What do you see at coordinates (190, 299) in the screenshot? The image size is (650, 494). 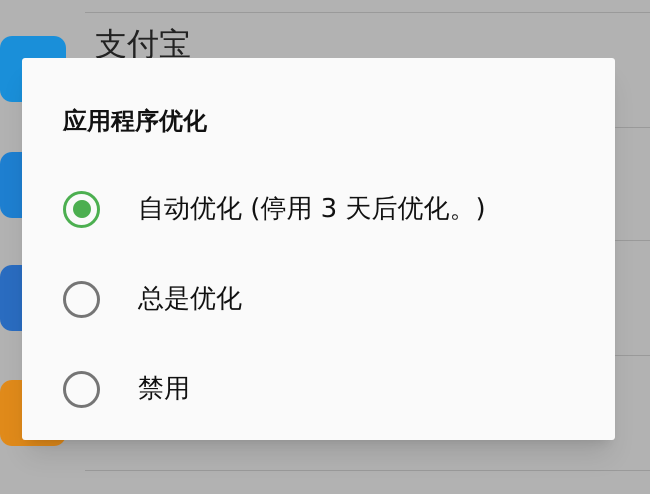 I see `option-label: 总是优化` at bounding box center [190, 299].